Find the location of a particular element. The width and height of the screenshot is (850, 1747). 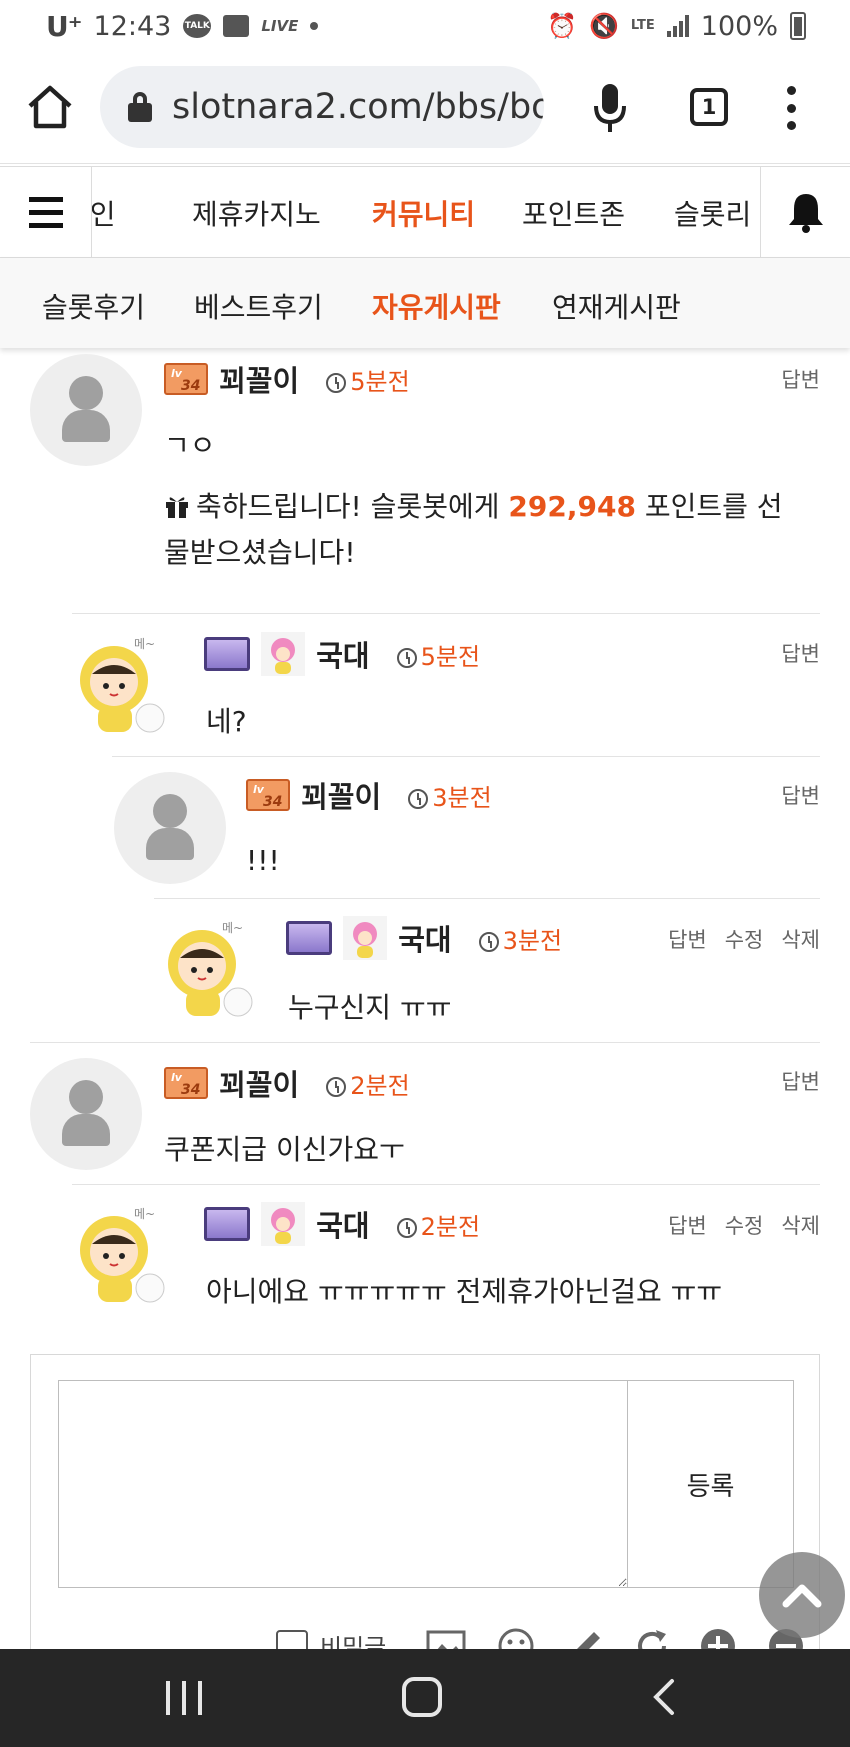

sub-nav-free-board: 자유게시판 is located at coordinates (436, 306).